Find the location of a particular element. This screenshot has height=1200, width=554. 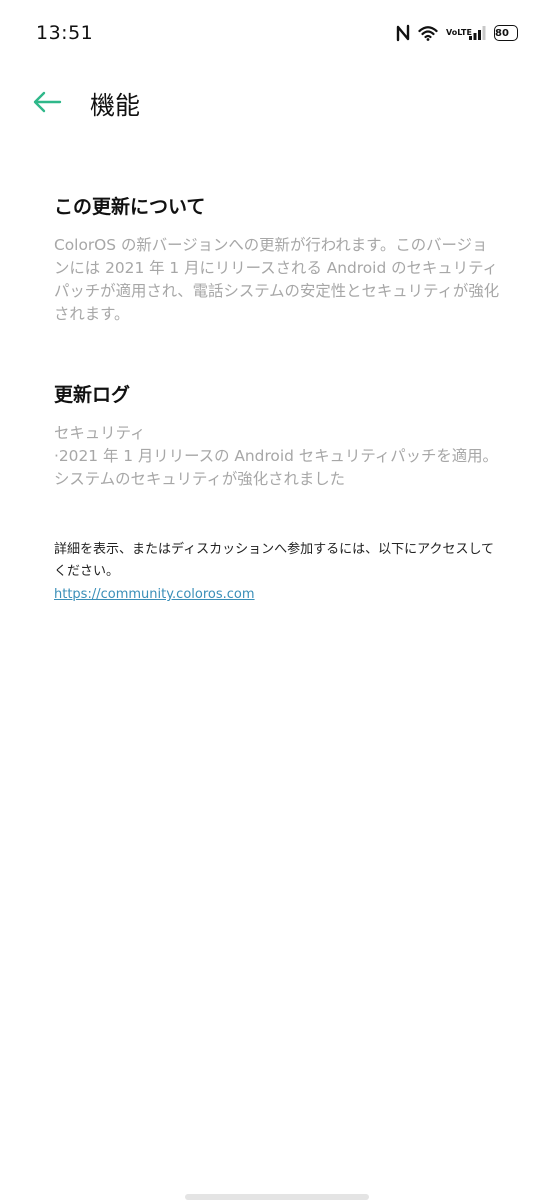

wifi-icon is located at coordinates (428, 33).